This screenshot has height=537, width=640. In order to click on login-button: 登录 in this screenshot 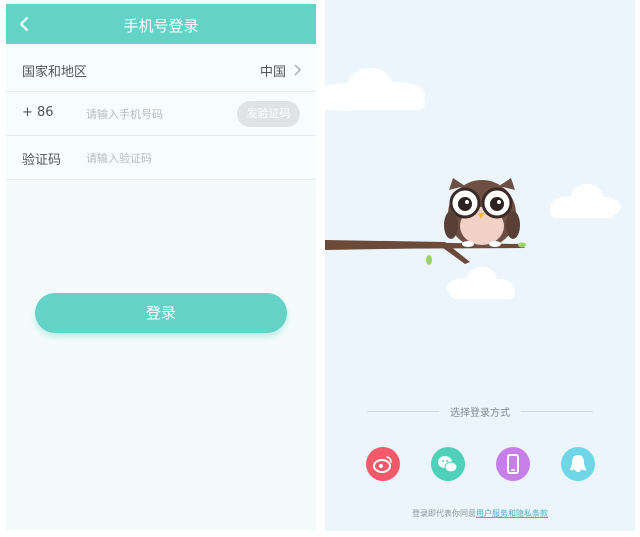, I will do `click(161, 313)`.